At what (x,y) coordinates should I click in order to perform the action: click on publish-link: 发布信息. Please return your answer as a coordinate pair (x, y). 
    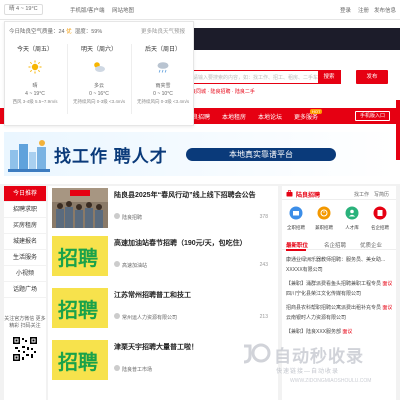
    Looking at the image, I should click on (385, 10).